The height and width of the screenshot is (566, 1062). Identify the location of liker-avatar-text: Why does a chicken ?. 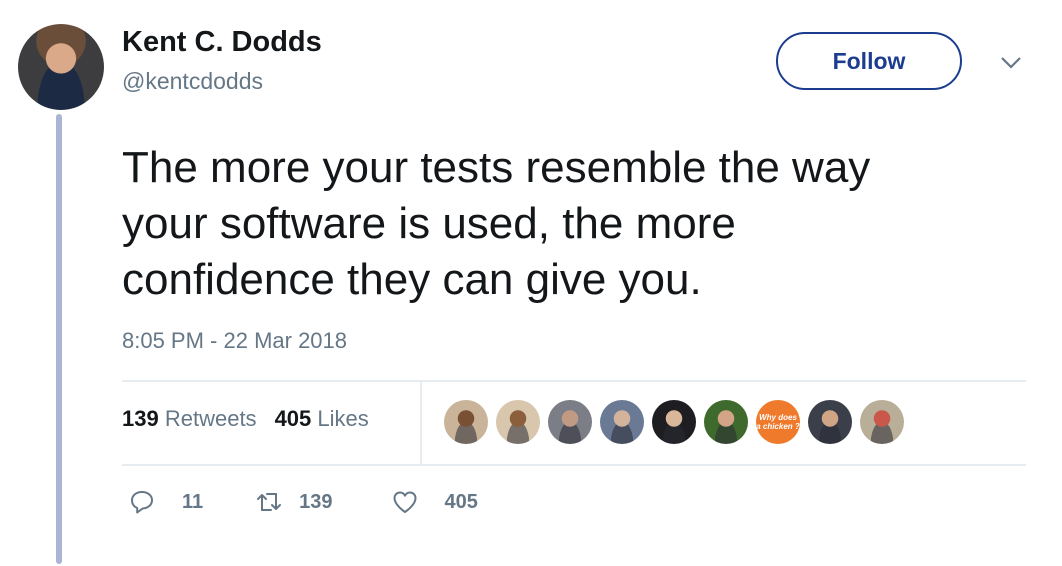
(778, 422).